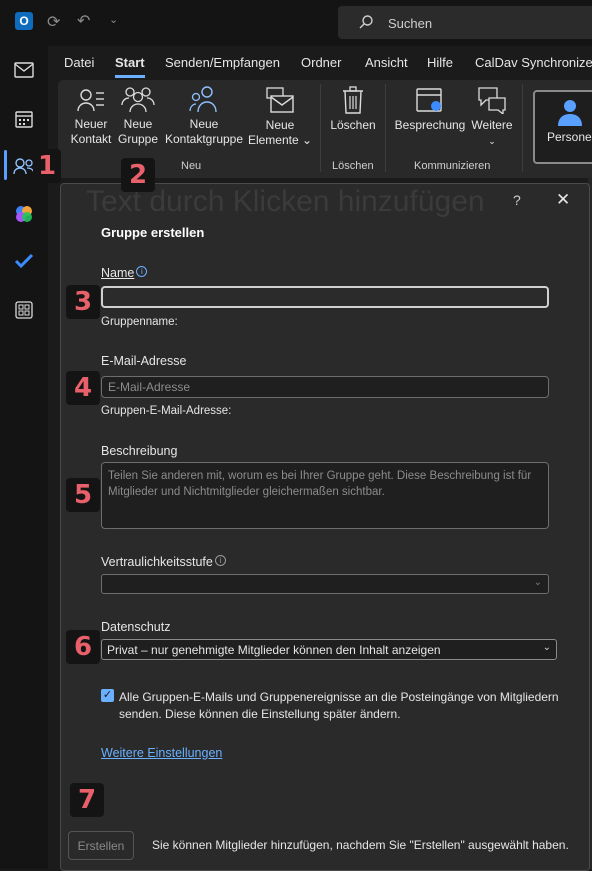  I want to click on name-label: Name i, so click(124, 273).